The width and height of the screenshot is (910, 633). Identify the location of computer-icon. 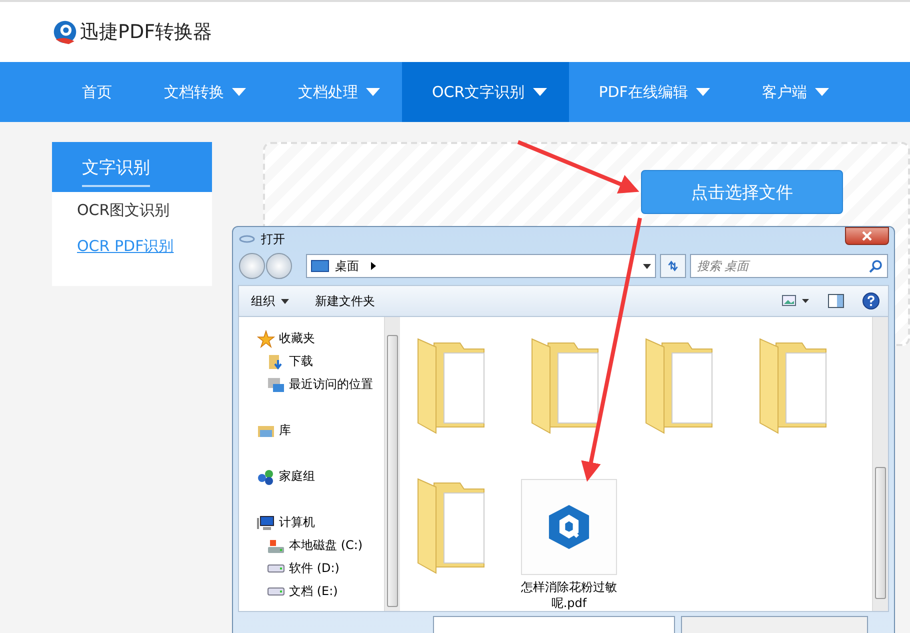
(266, 523).